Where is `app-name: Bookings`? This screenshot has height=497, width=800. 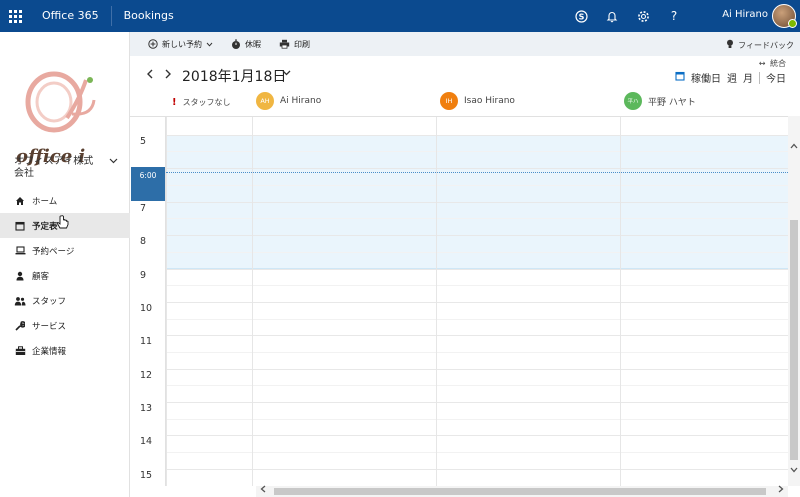 app-name: Bookings is located at coordinates (148, 16).